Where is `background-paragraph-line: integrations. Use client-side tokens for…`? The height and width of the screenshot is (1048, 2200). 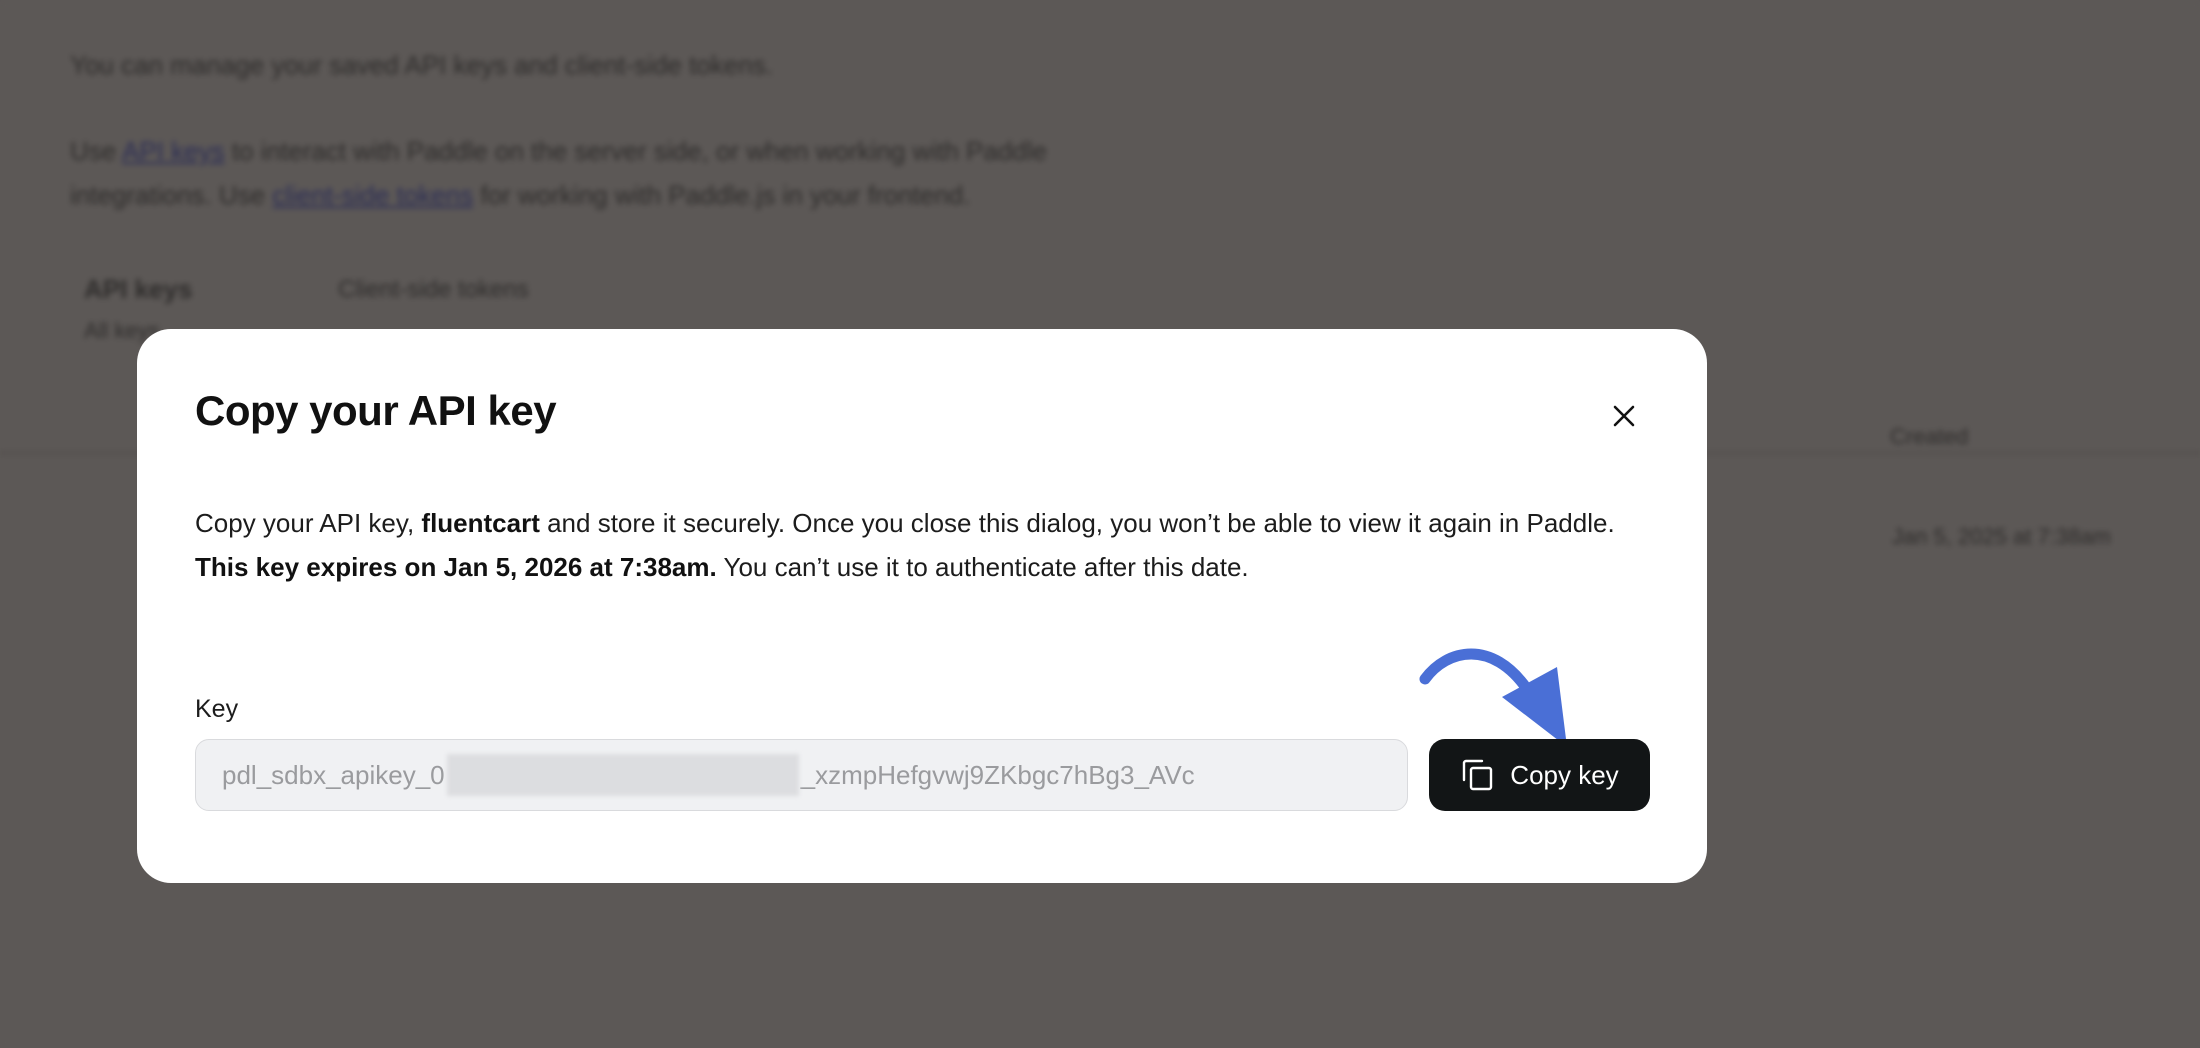 background-paragraph-line: integrations. Use client-side tokens for… is located at coordinates (520, 195).